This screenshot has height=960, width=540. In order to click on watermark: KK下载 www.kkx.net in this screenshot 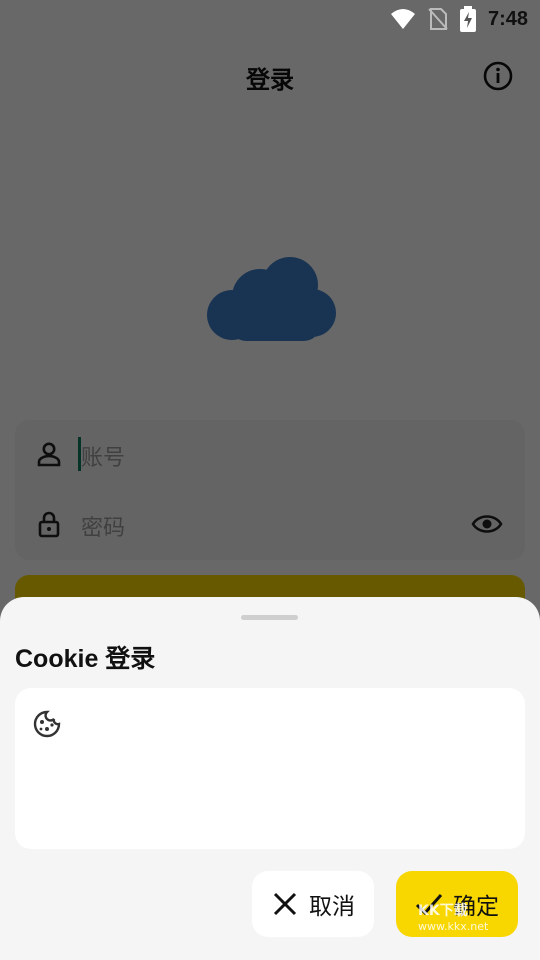, I will do `click(453, 916)`.